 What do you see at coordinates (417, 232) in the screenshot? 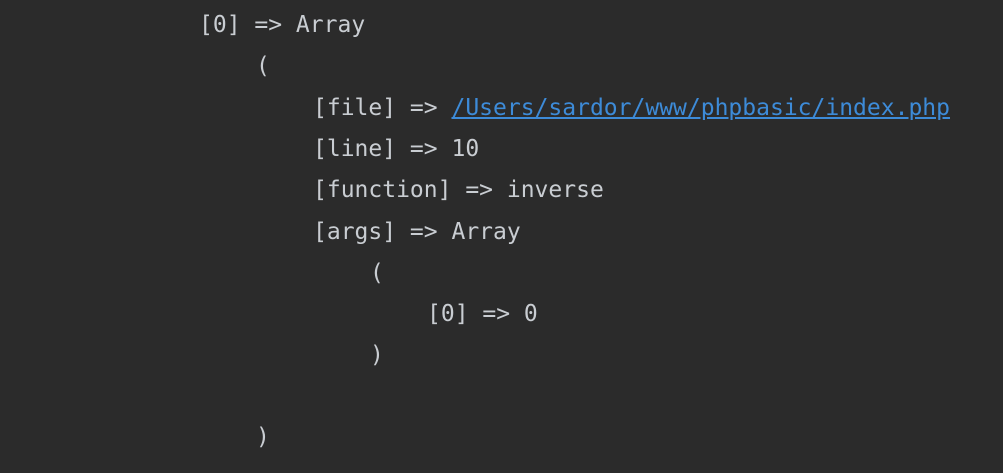
I see `args-entry: [args] => Array` at bounding box center [417, 232].